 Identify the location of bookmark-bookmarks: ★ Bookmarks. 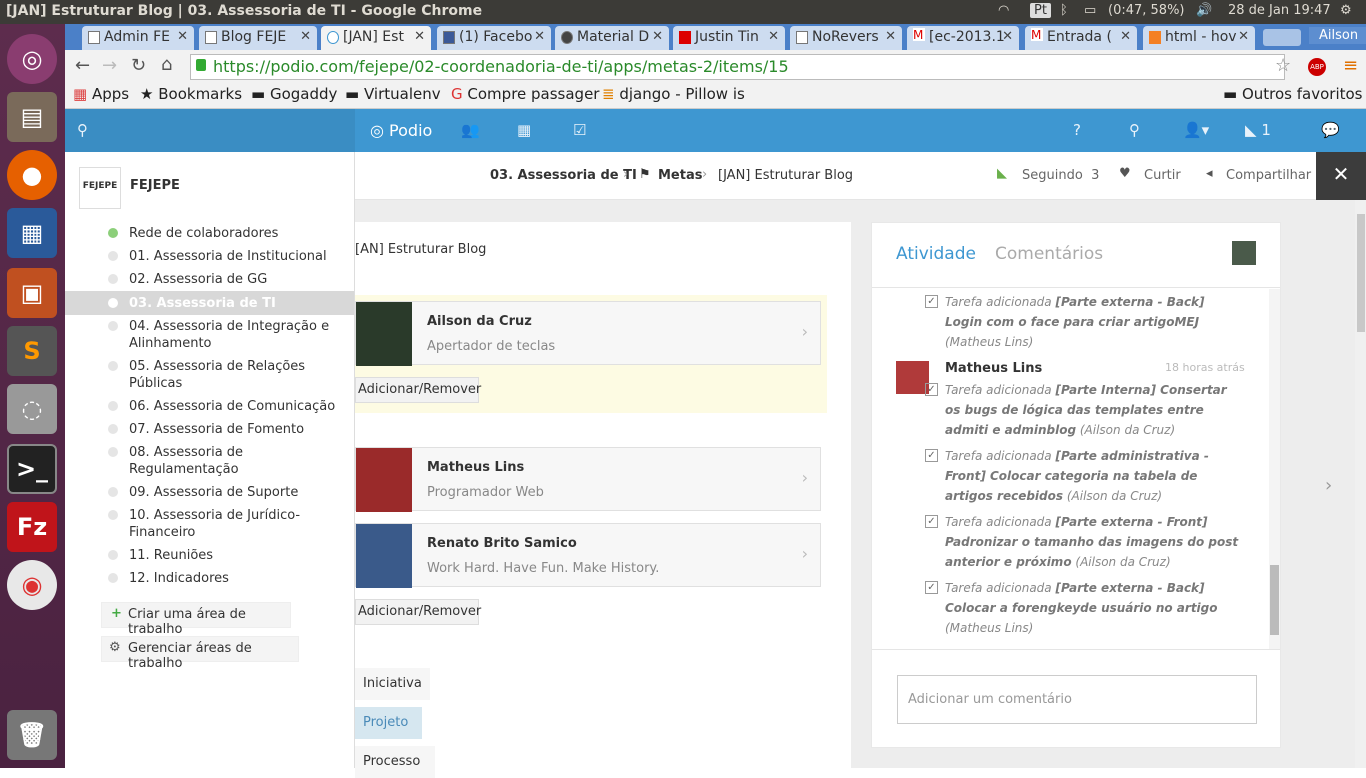
(191, 94).